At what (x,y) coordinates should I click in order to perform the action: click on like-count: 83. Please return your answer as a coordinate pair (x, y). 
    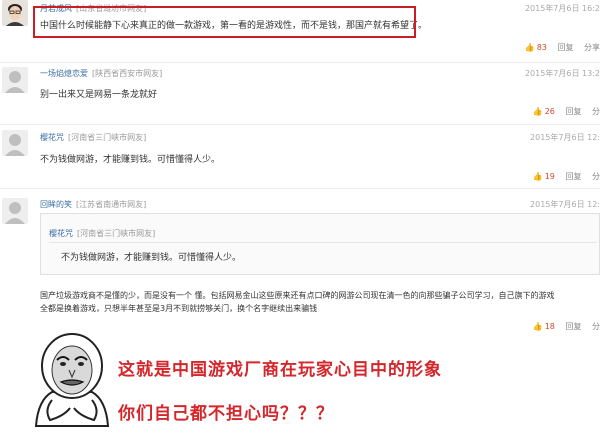
    Looking at the image, I should click on (541, 47).